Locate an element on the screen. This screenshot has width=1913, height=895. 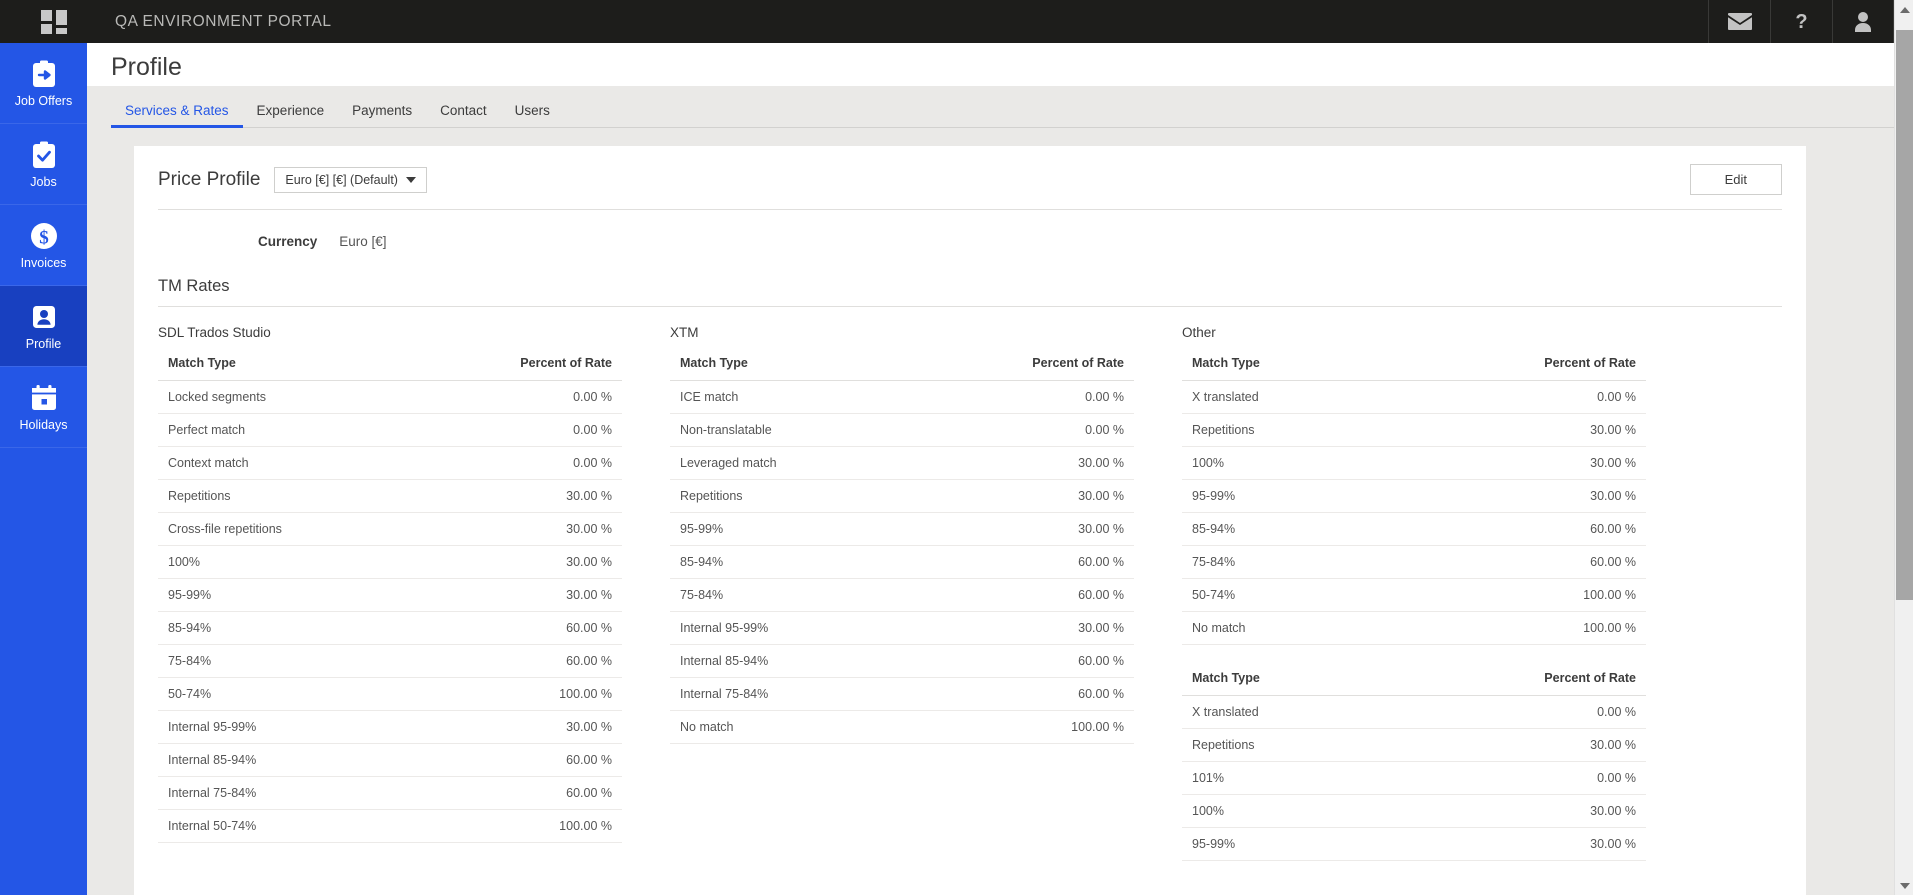
cell-match-type: Perfect match is located at coordinates (284, 430).